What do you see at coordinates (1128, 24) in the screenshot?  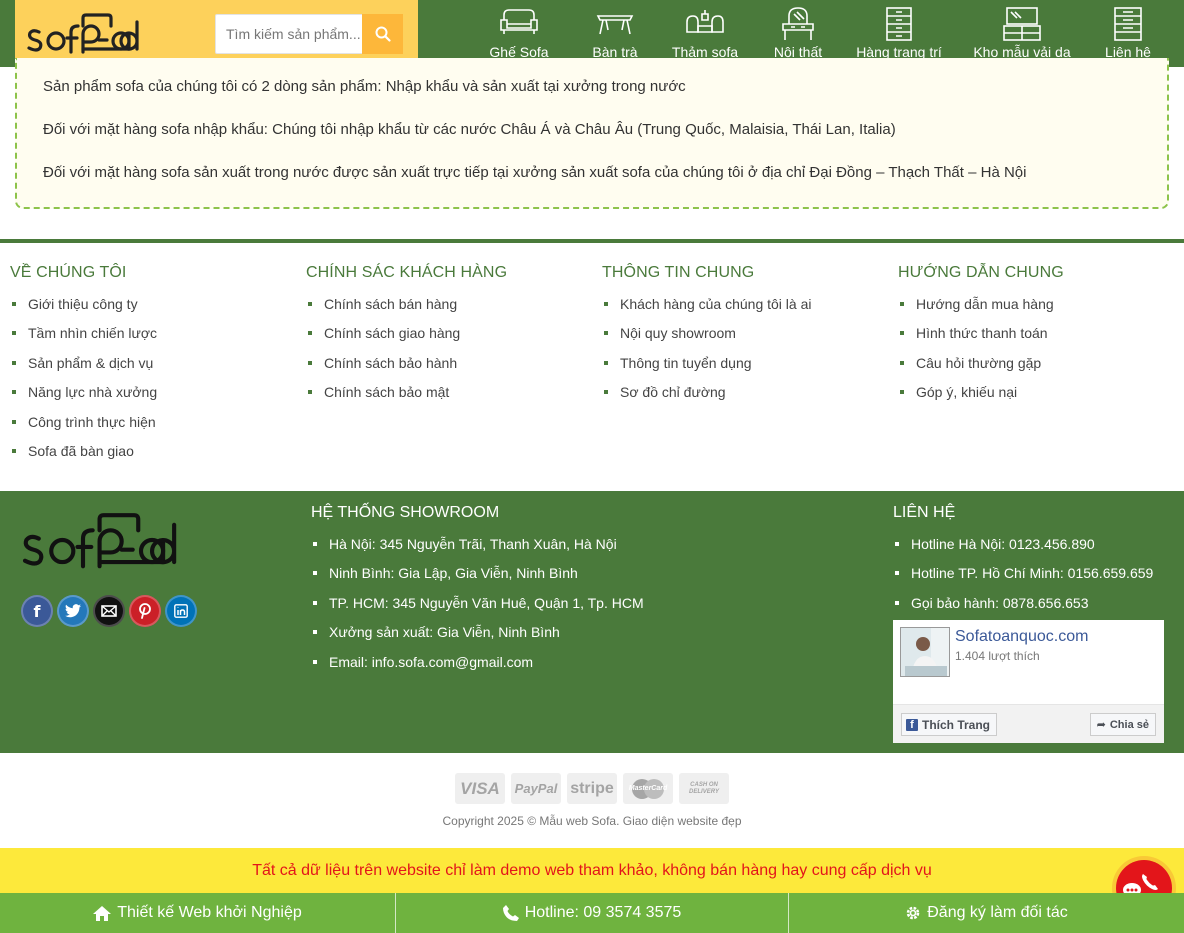 I see `drawer-icon` at bounding box center [1128, 24].